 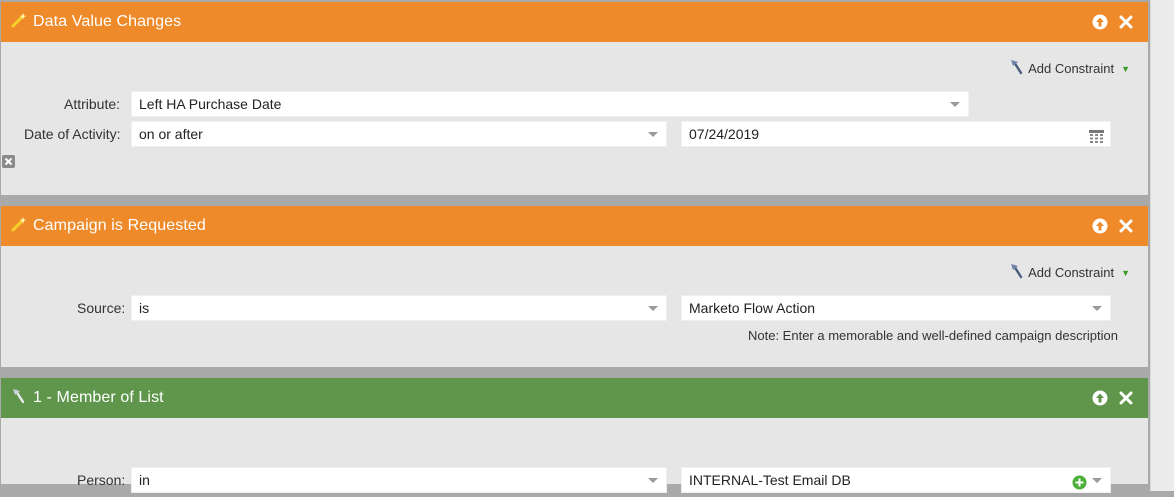 I want to click on list-value: INTERNAL-Test Email DB, so click(x=770, y=480).